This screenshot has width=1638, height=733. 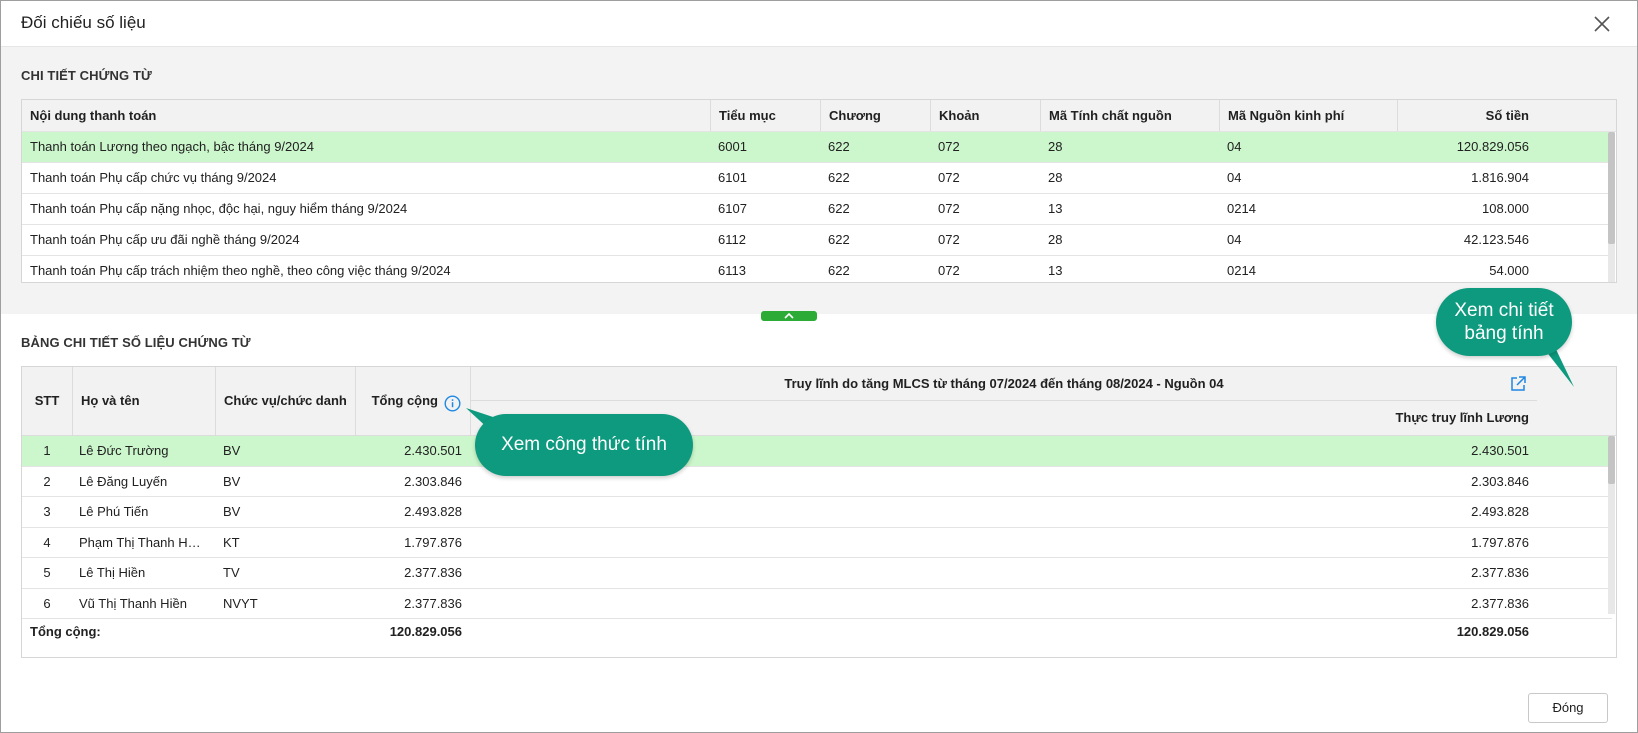 What do you see at coordinates (732, 208) in the screenshot?
I see `cell-sub-item: 6107` at bounding box center [732, 208].